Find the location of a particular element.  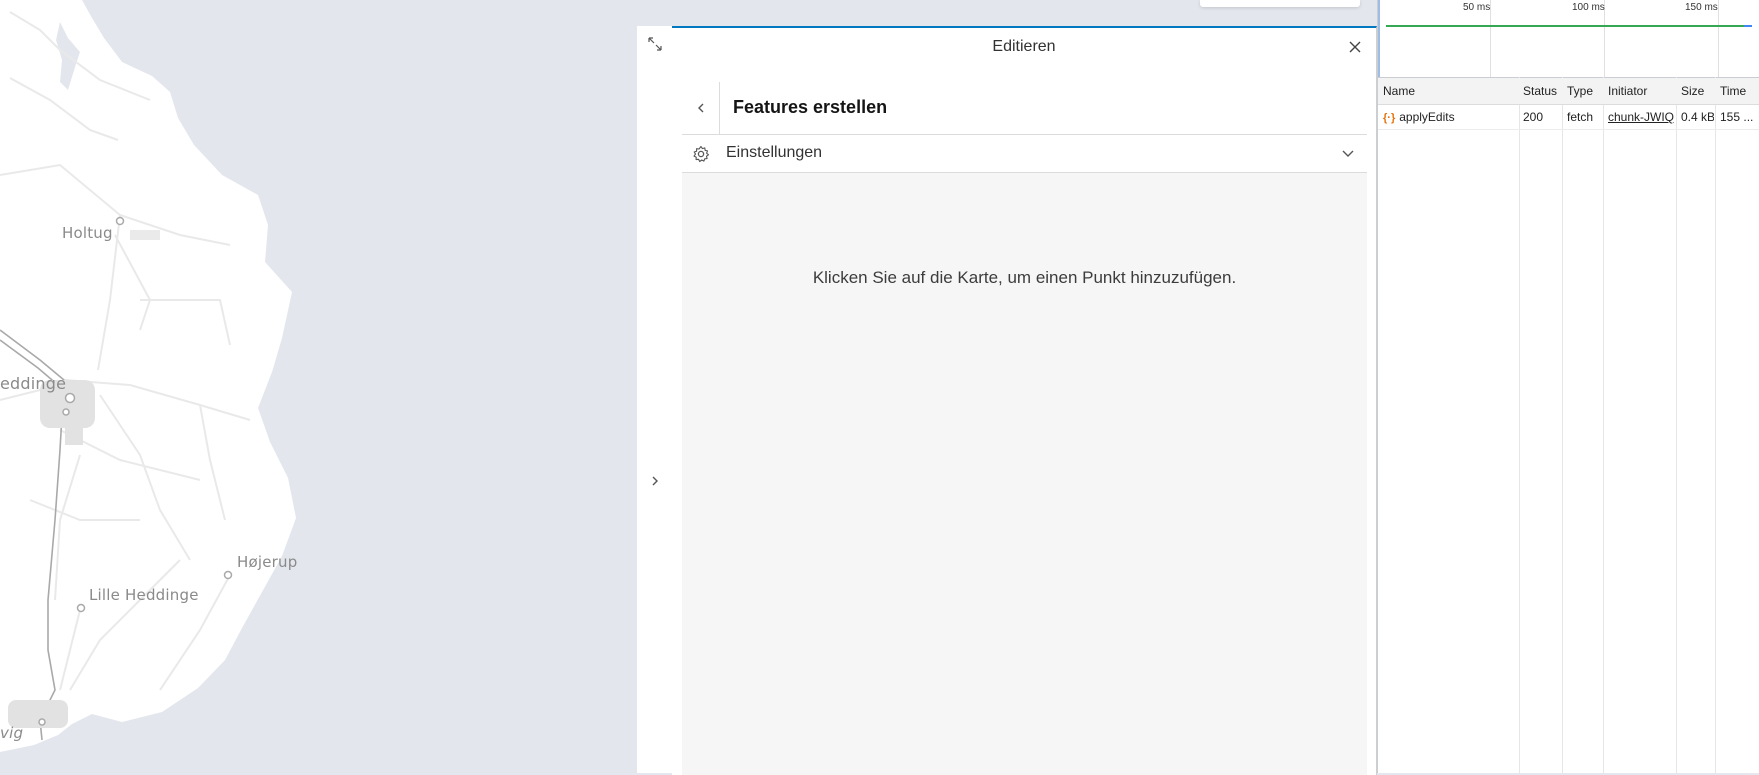

chevron-right-icon is located at coordinates (655, 480).